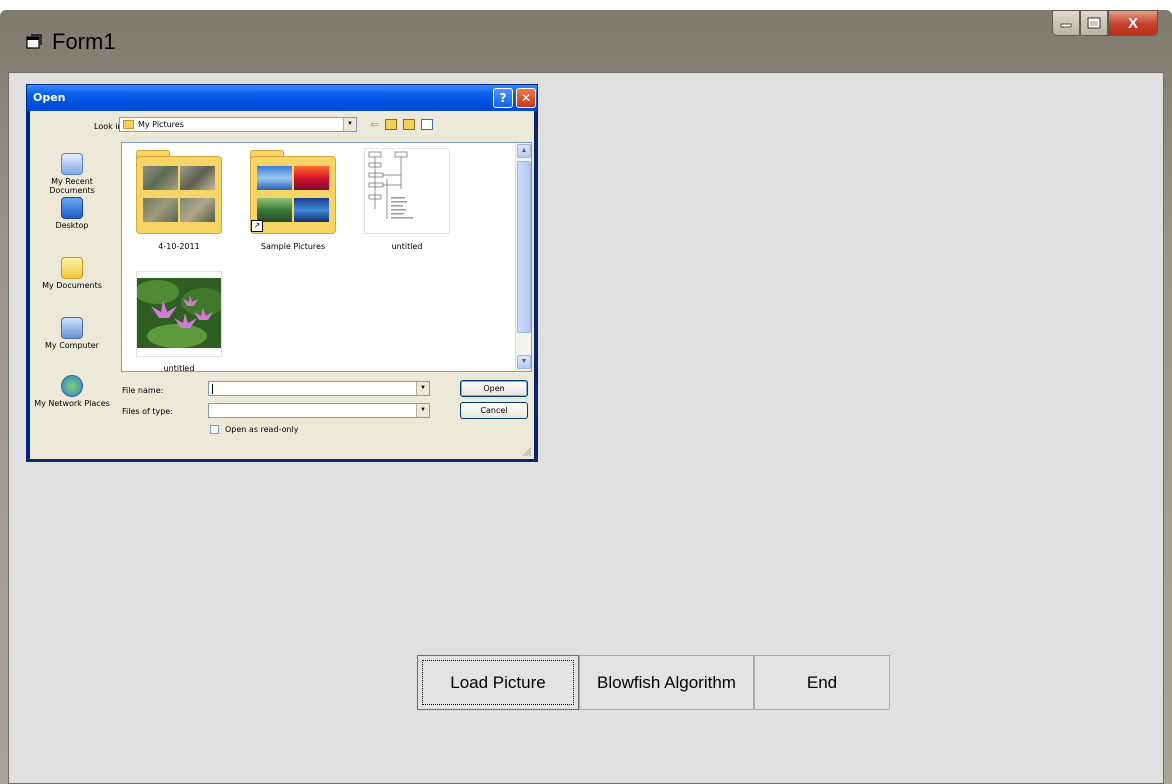 This screenshot has width=1172, height=784. Describe the element at coordinates (524, 247) in the screenshot. I see `scroll-thumb` at that location.